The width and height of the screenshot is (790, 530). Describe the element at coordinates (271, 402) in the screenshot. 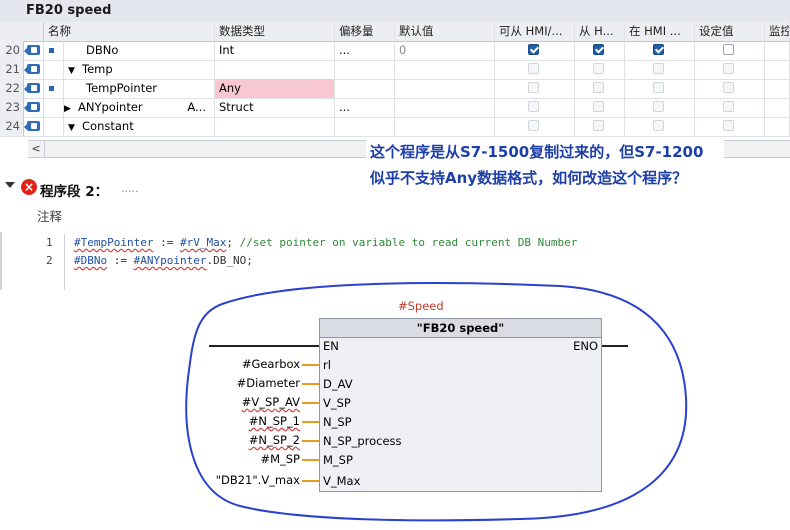

I see `input-argument: #V_SP_AV` at that location.